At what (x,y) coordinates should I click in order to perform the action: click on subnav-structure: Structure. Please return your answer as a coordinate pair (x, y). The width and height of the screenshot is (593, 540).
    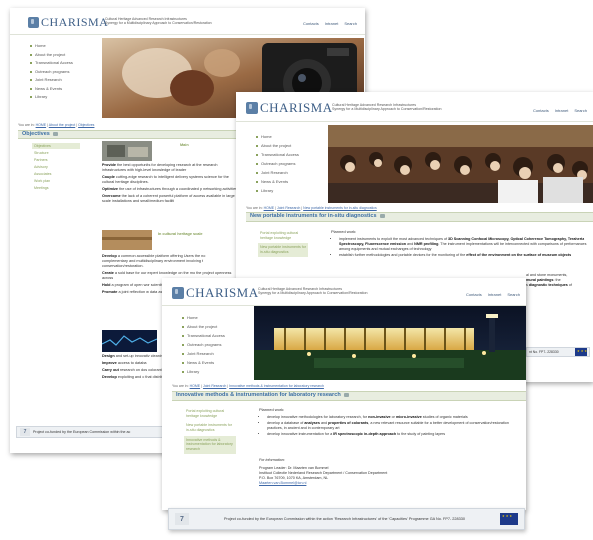
    Looking at the image, I should click on (56, 153).